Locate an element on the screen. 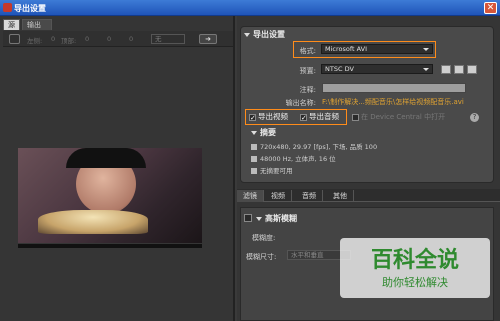 The image size is (500, 321). title-bar is located at coordinates (250, 8).